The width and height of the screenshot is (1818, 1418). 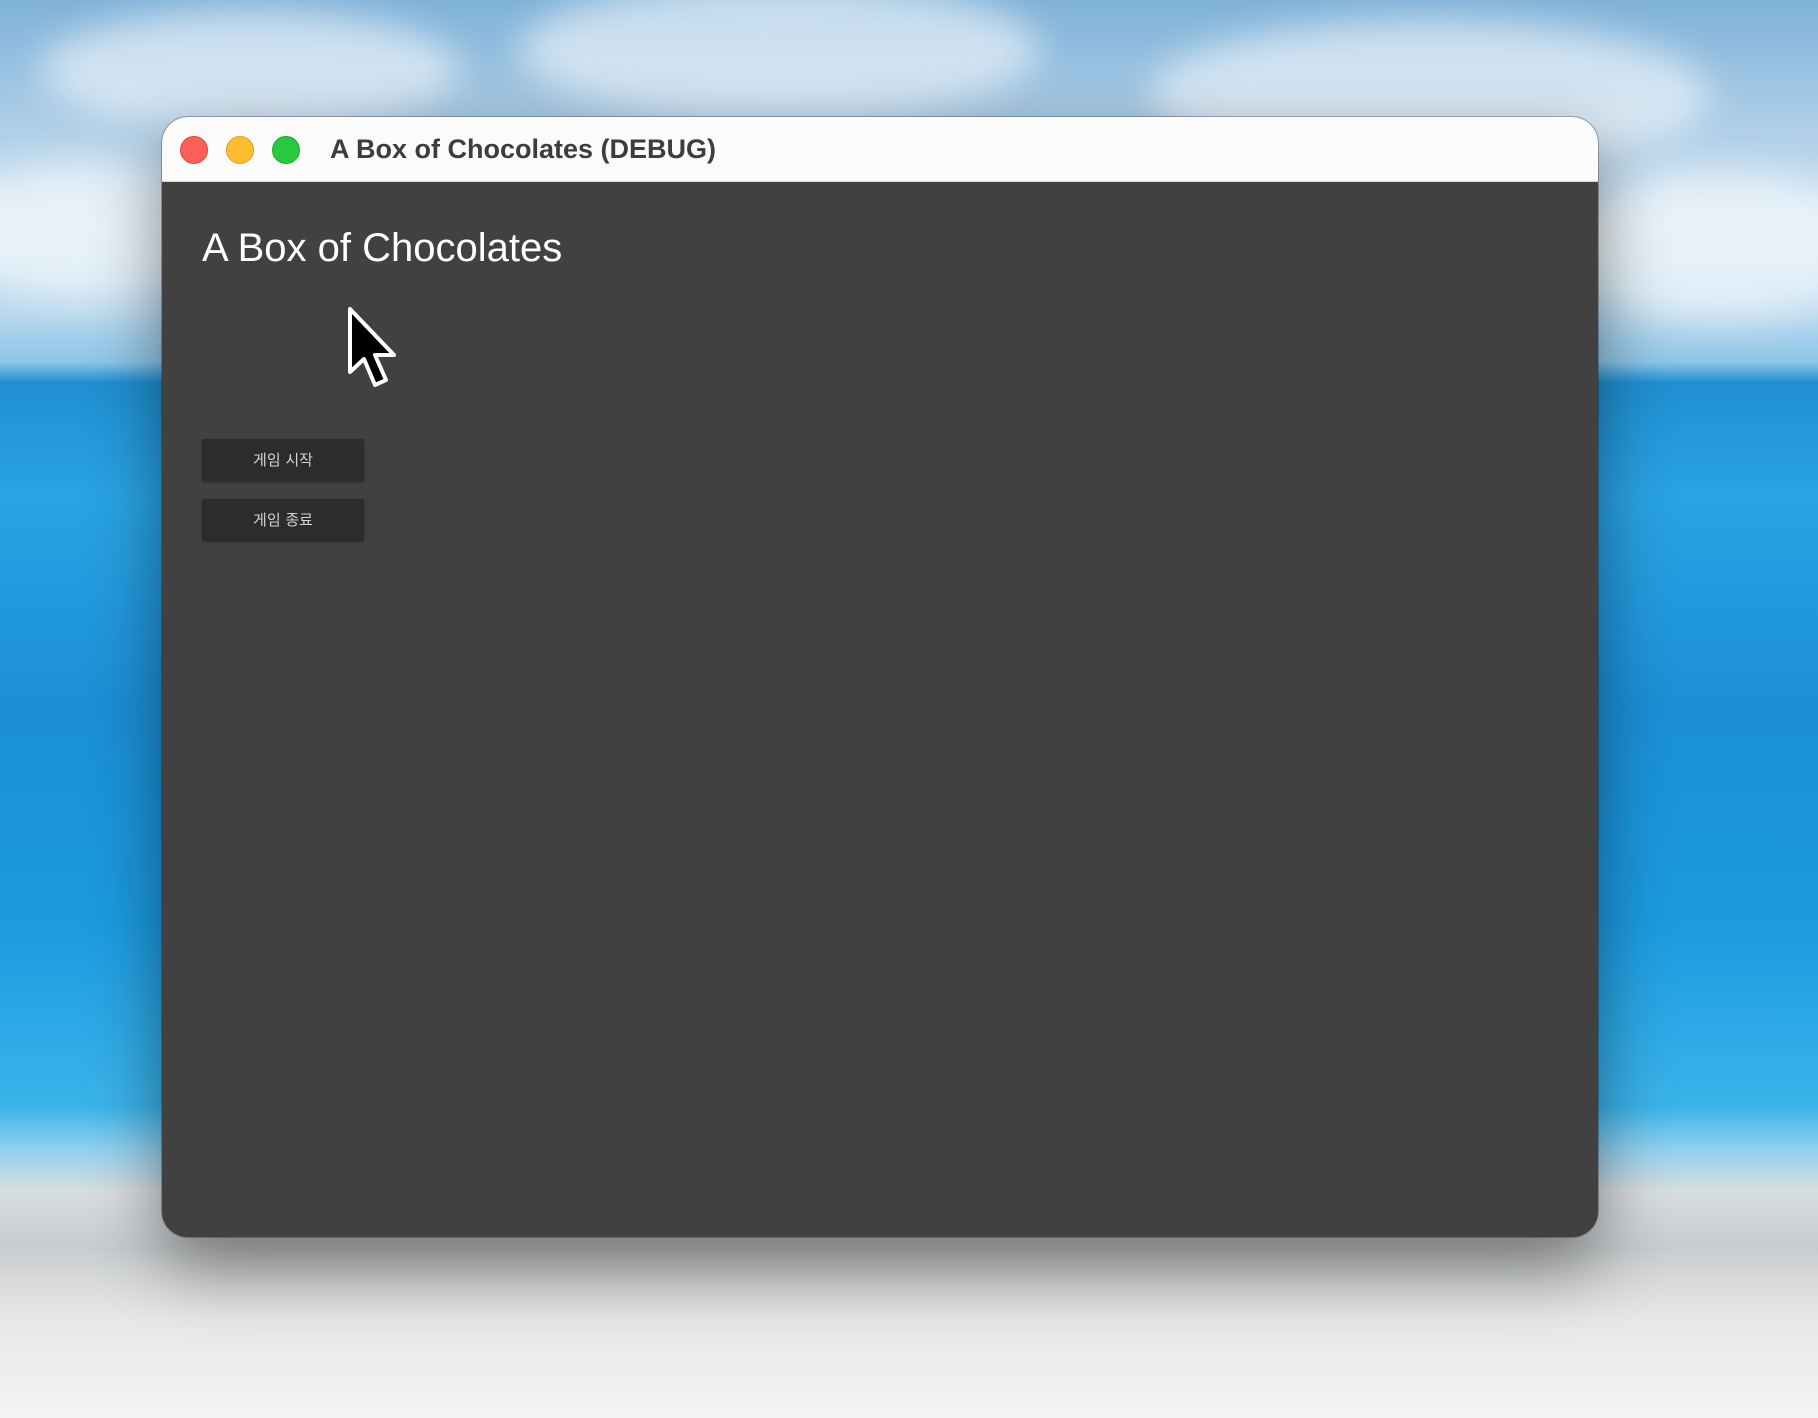 What do you see at coordinates (283, 460) in the screenshot?
I see `start-game-button: 게임 시작` at bounding box center [283, 460].